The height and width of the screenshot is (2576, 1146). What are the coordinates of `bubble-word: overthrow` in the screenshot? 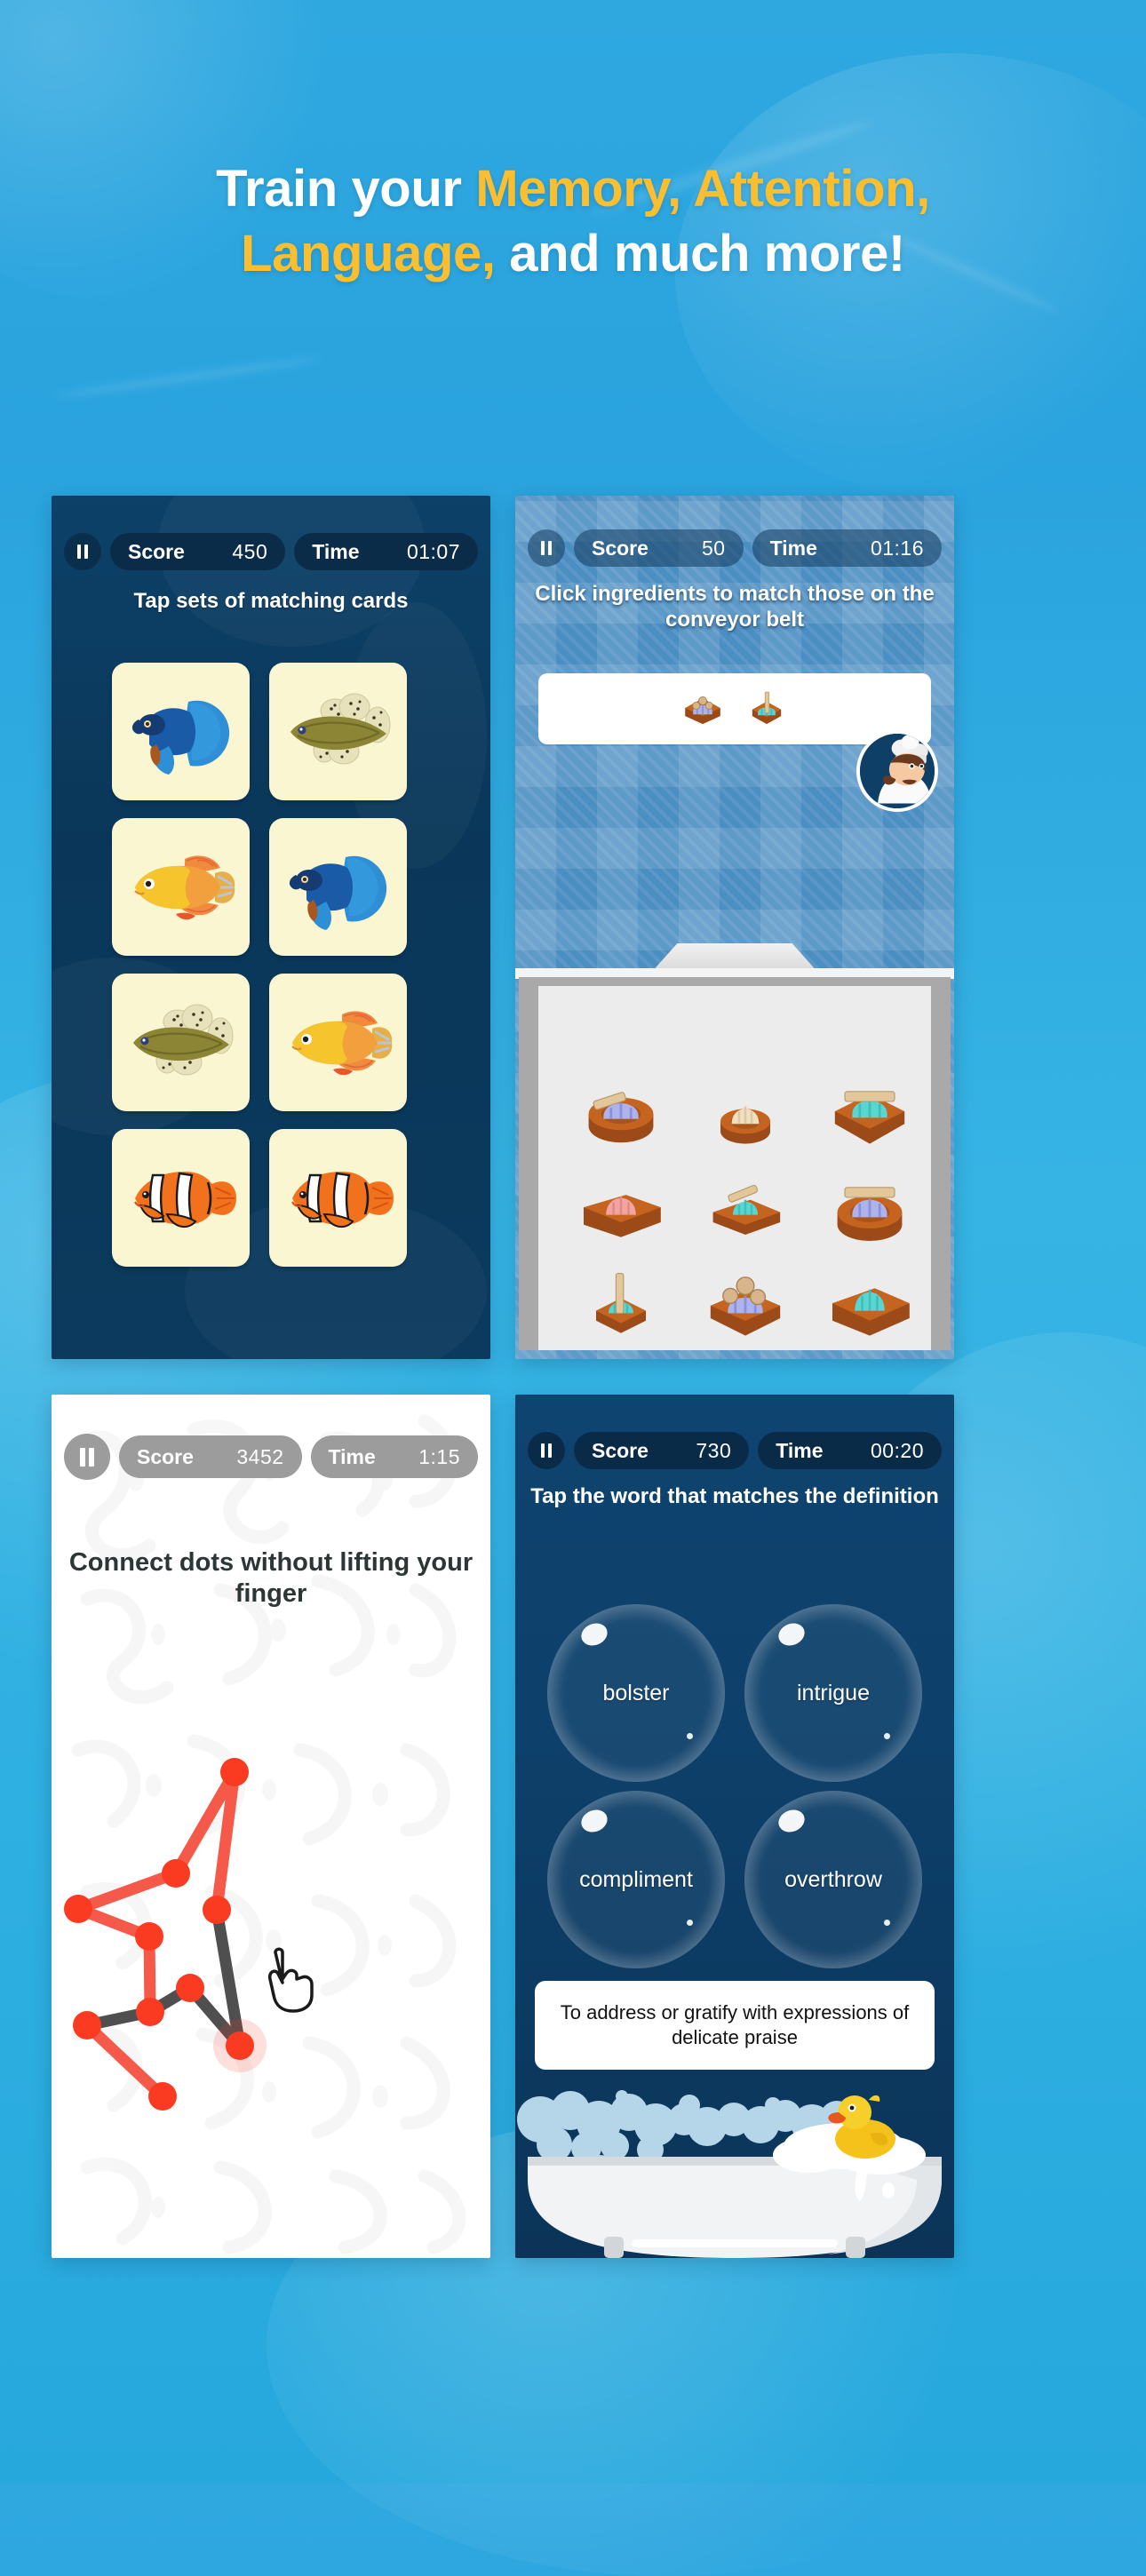 It's located at (833, 1879).